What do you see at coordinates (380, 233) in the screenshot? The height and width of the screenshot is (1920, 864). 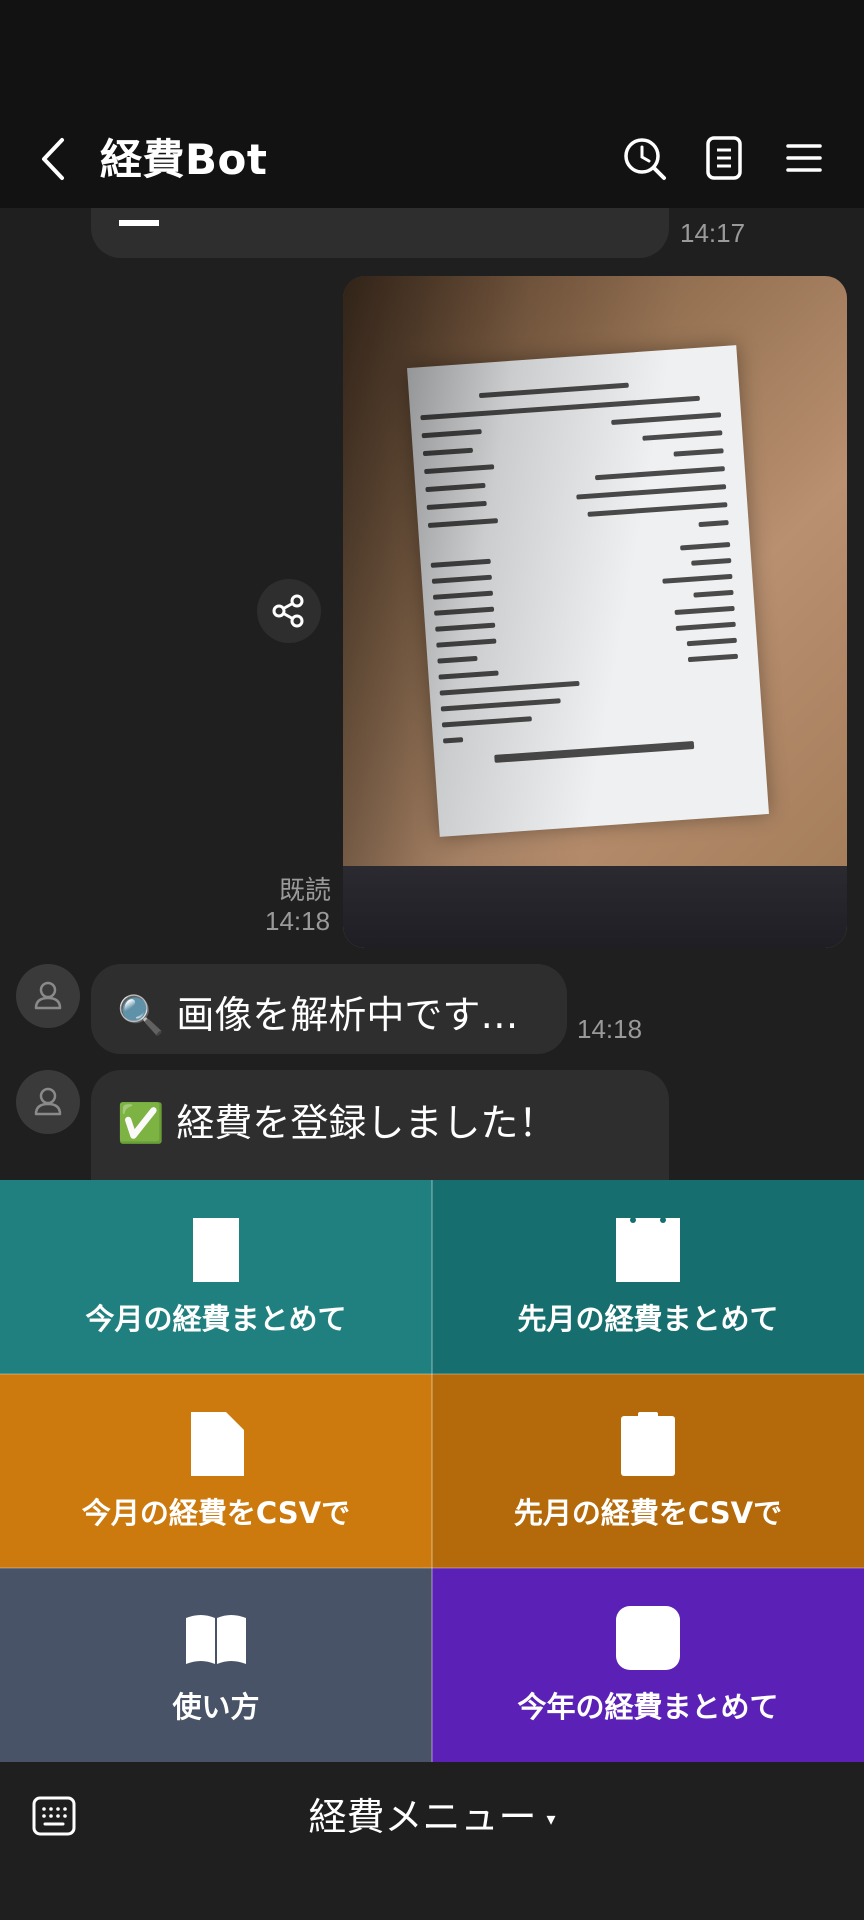 I see `previous-message-bubble` at bounding box center [380, 233].